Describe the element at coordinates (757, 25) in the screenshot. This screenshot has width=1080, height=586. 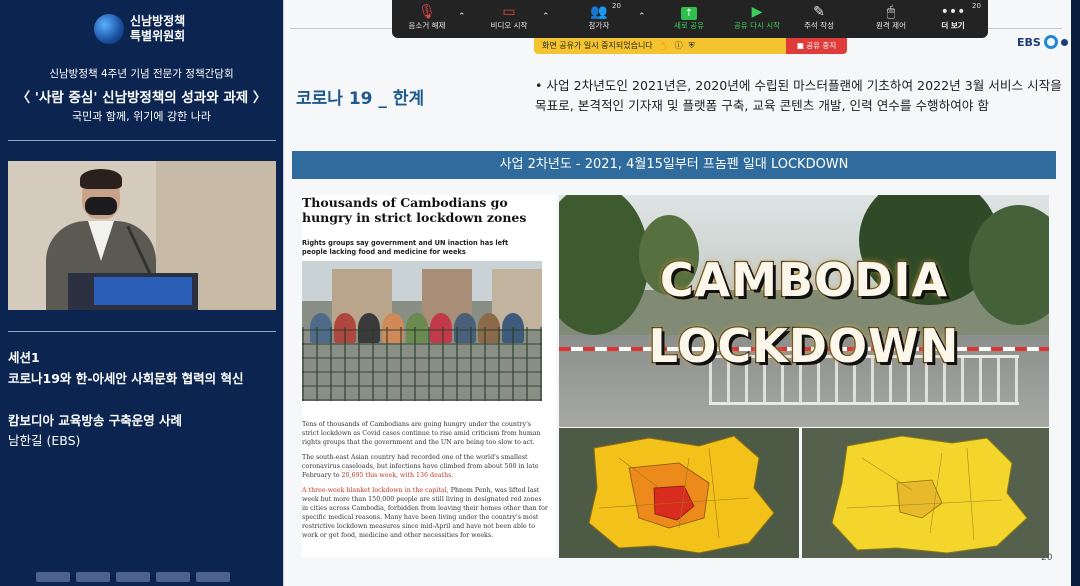
I see `resume-share-label: 공유 다시 시작` at that location.